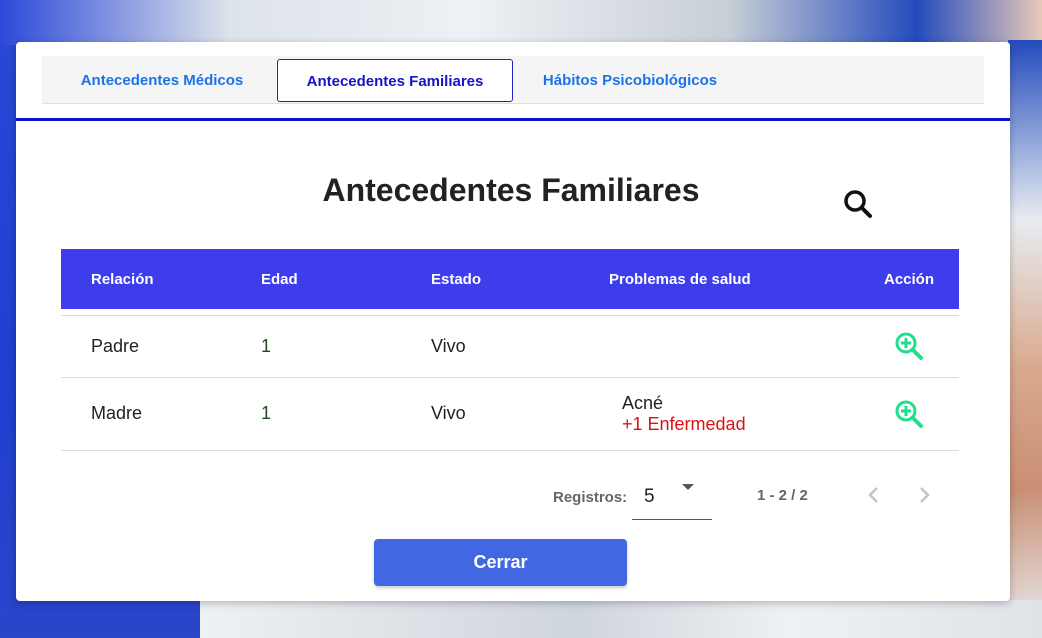 The width and height of the screenshot is (1042, 638). What do you see at coordinates (858, 204) in the screenshot?
I see `search-icon` at bounding box center [858, 204].